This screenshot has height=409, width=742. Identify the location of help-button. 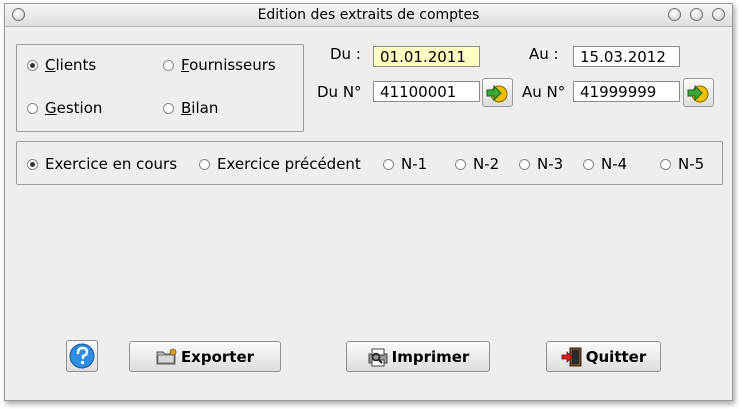
(82, 356).